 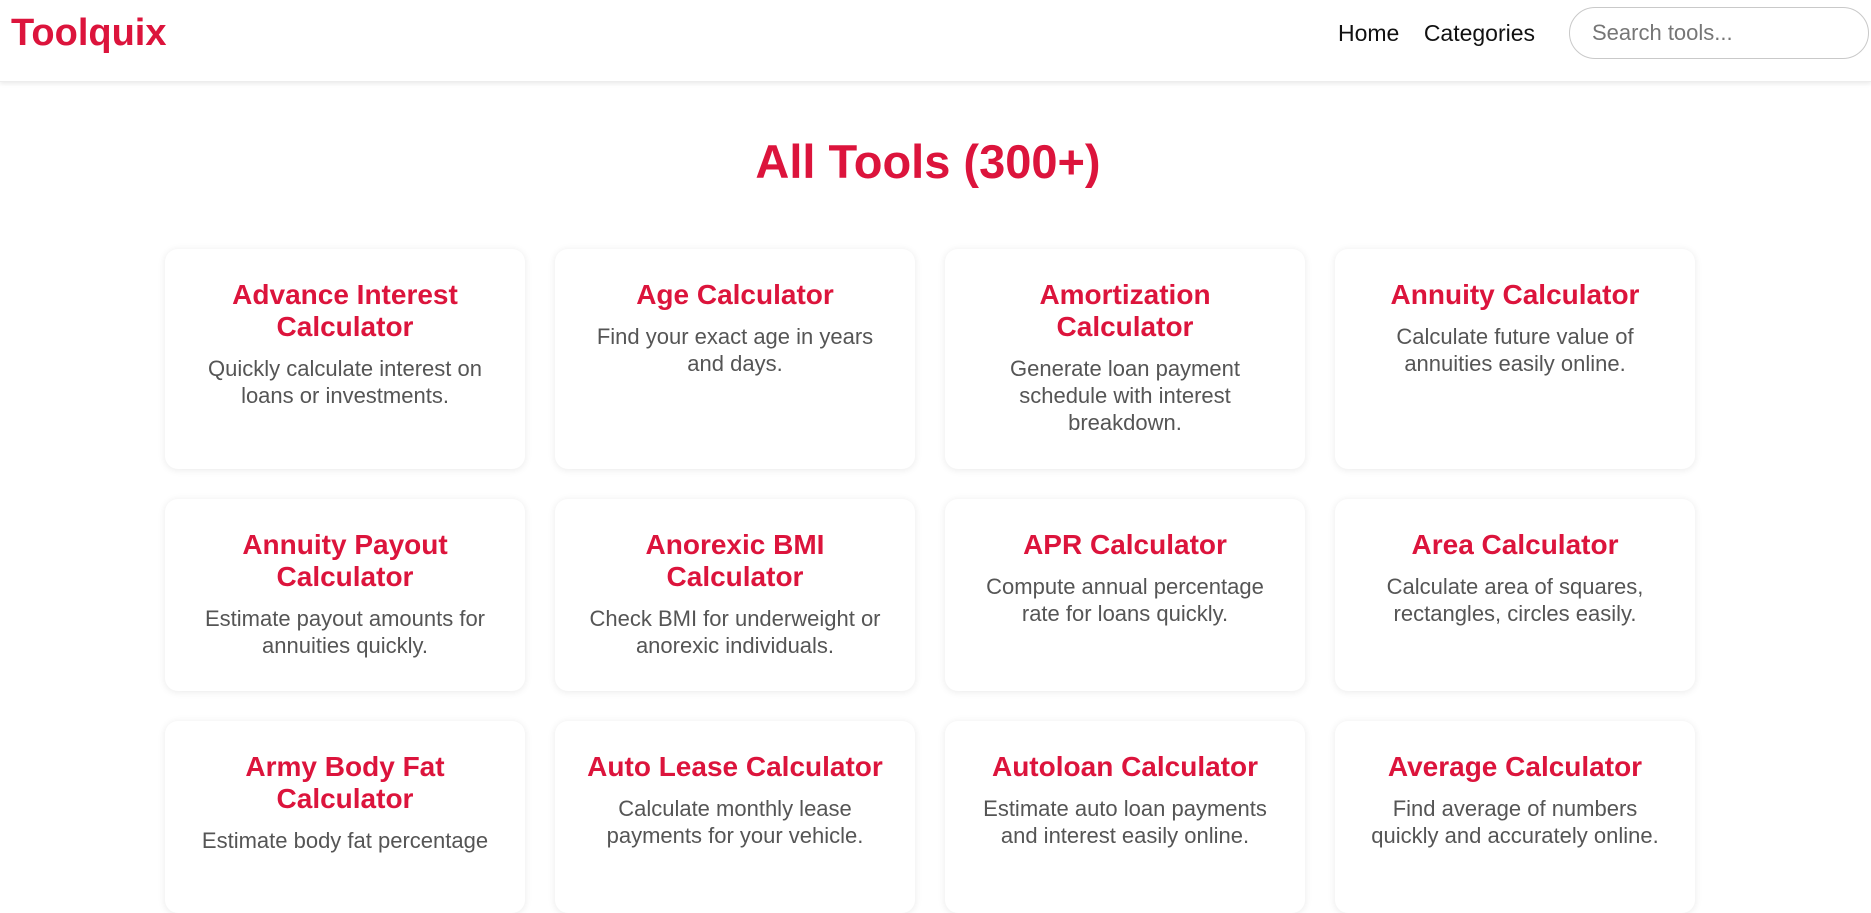 I want to click on site-logo: Toolquix, so click(x=89, y=33).